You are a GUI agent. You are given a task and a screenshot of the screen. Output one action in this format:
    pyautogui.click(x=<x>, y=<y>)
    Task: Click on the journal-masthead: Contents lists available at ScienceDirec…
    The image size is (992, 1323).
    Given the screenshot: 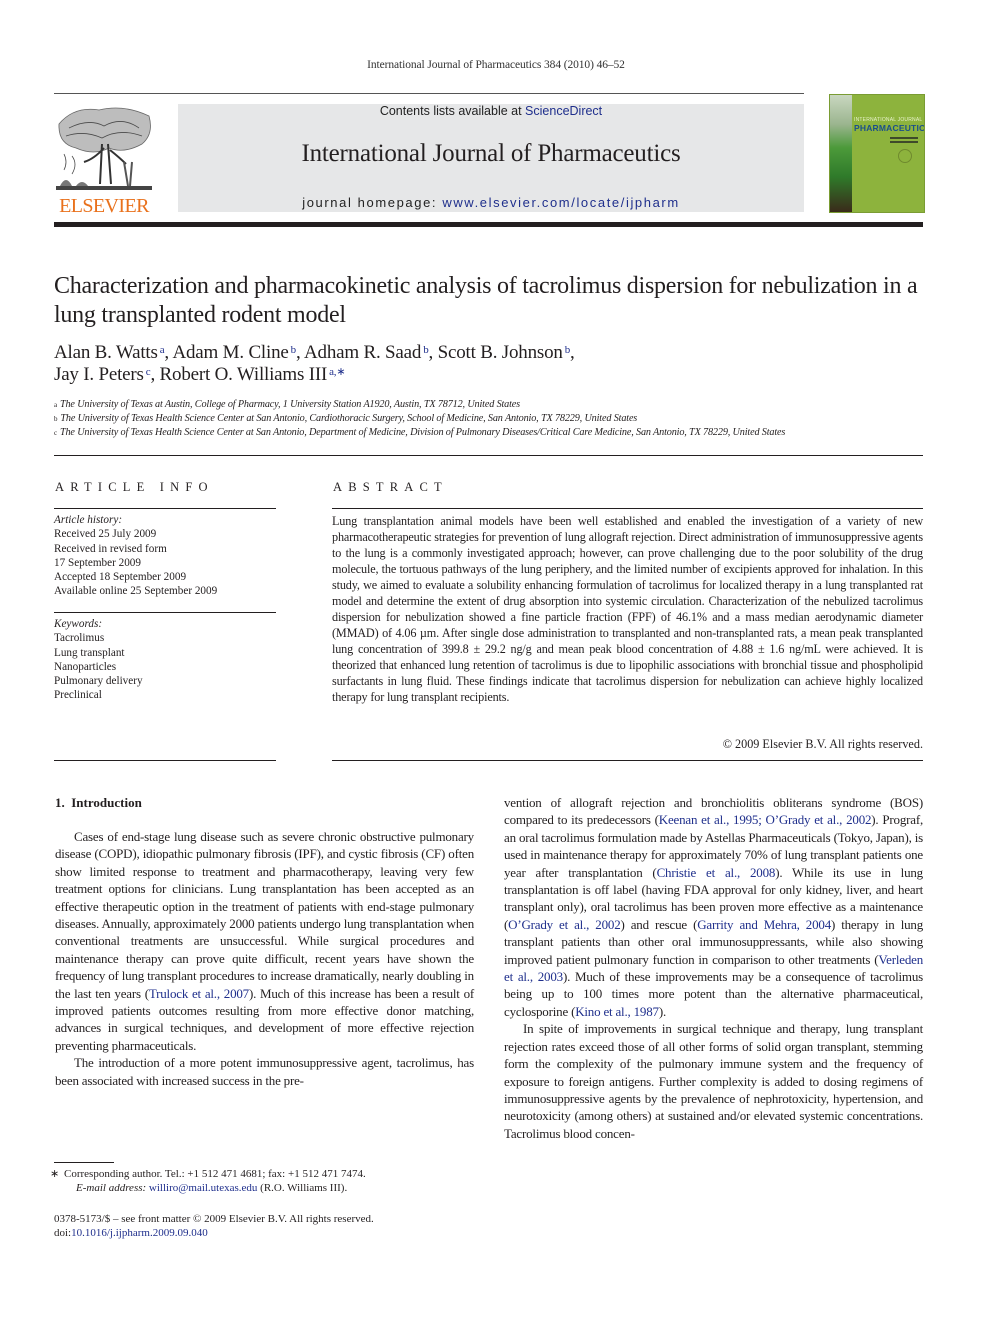 What is the action you would take?
    pyautogui.click(x=491, y=158)
    